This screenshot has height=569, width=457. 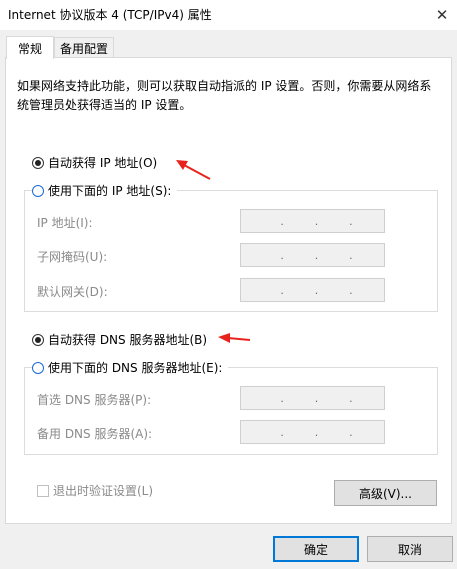 I want to click on radio-auto-dns-label: 自动获得 DNS 服务器地址(B), so click(x=128, y=340).